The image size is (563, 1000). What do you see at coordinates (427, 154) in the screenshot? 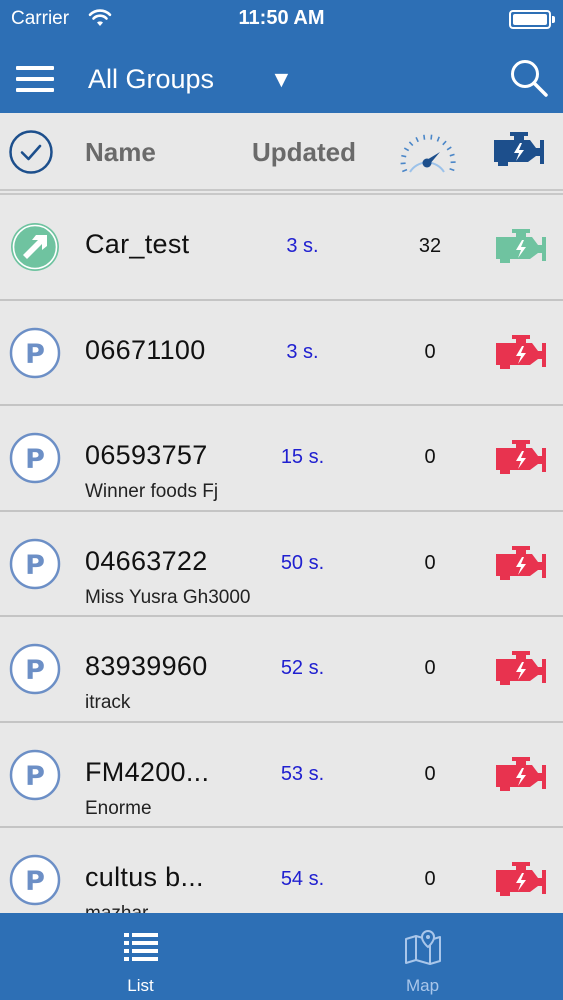
I see `speedometer-icon` at bounding box center [427, 154].